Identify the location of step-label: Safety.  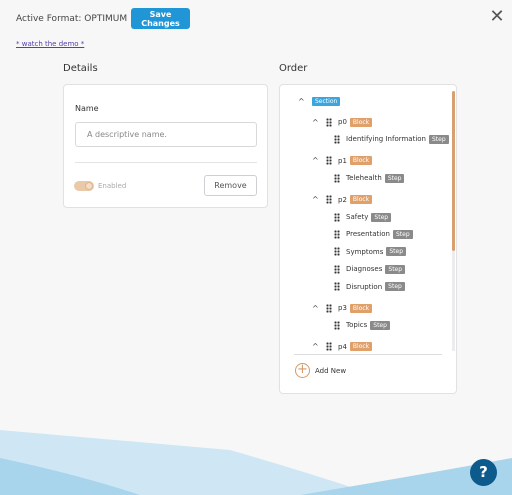
(357, 217).